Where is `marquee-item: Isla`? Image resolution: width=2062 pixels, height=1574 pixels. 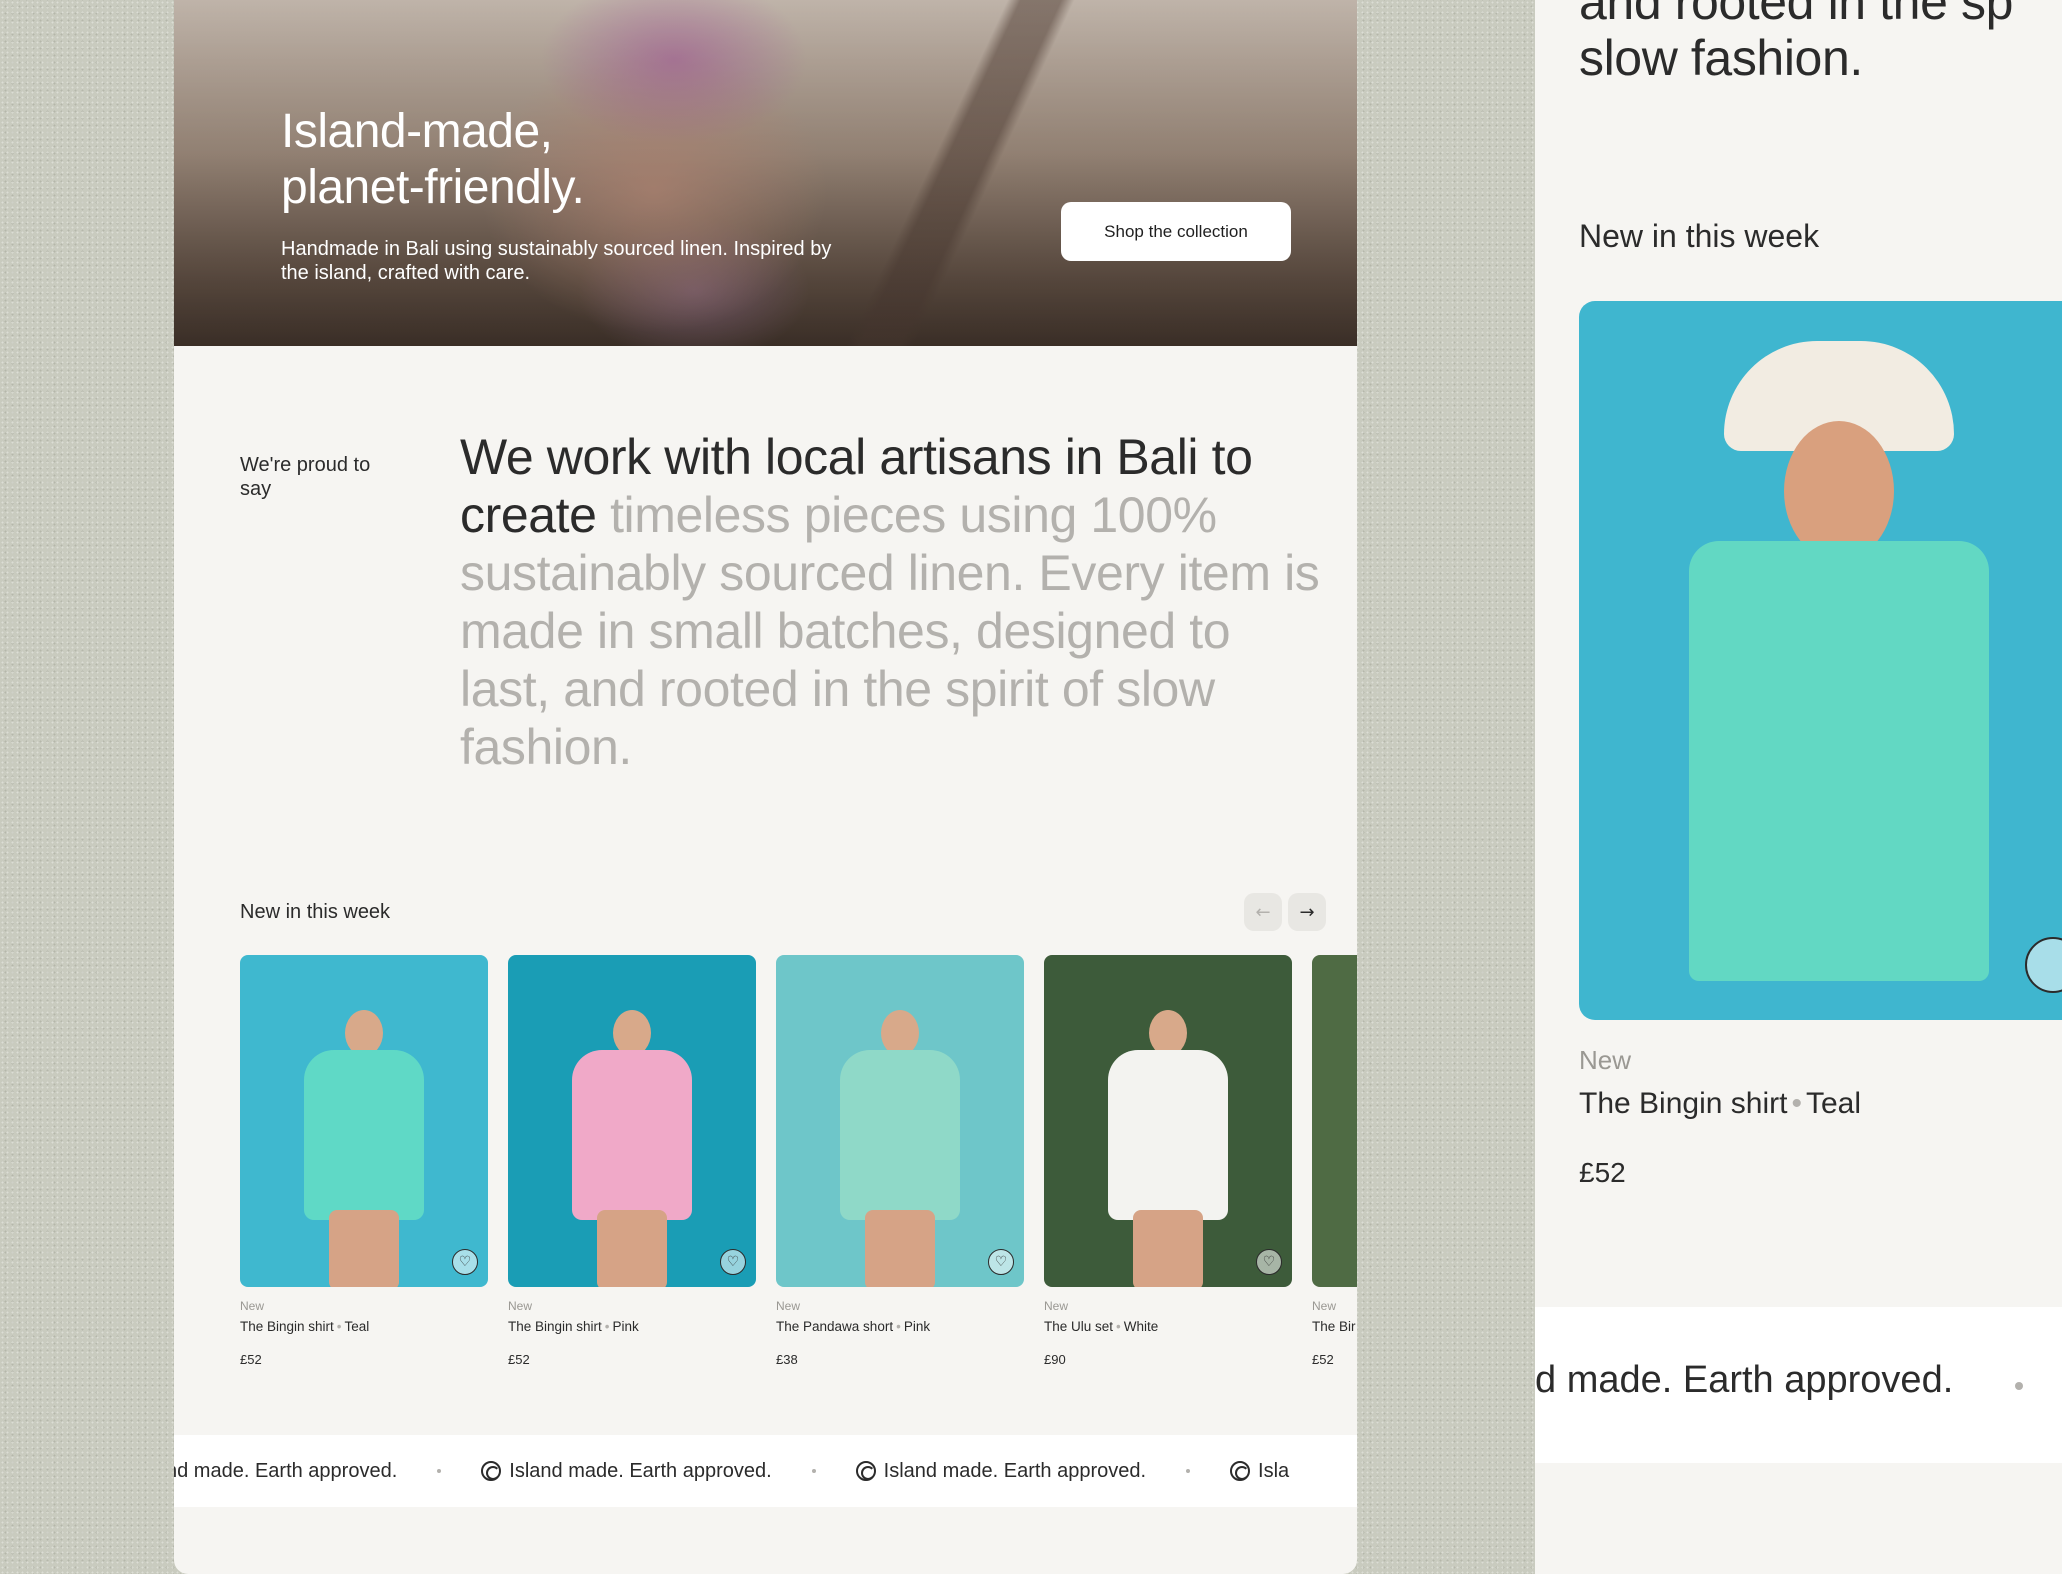 marquee-item: Isla is located at coordinates (1259, 1471).